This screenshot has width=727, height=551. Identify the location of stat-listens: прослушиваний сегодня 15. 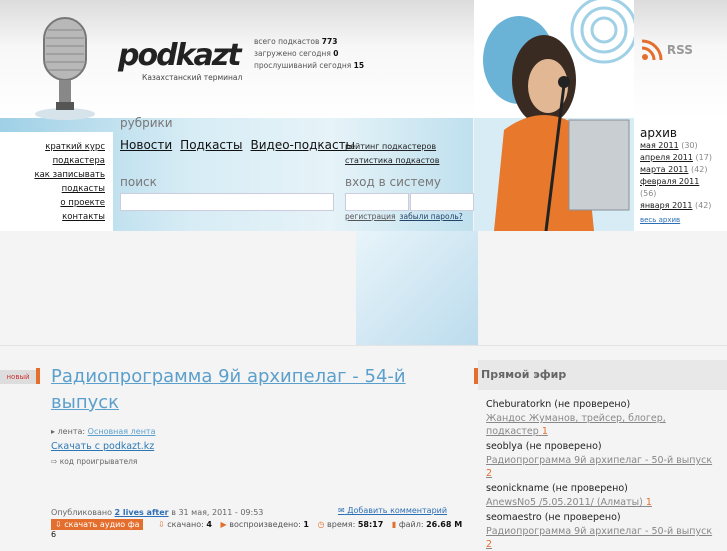
(309, 65).